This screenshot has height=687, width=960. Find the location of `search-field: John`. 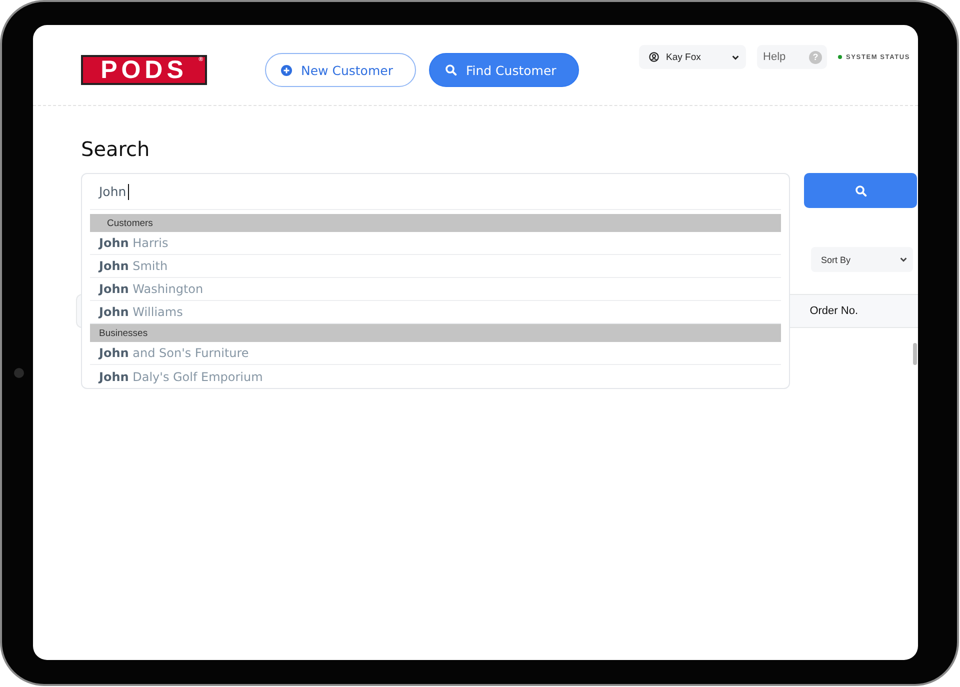

search-field: John is located at coordinates (435, 192).